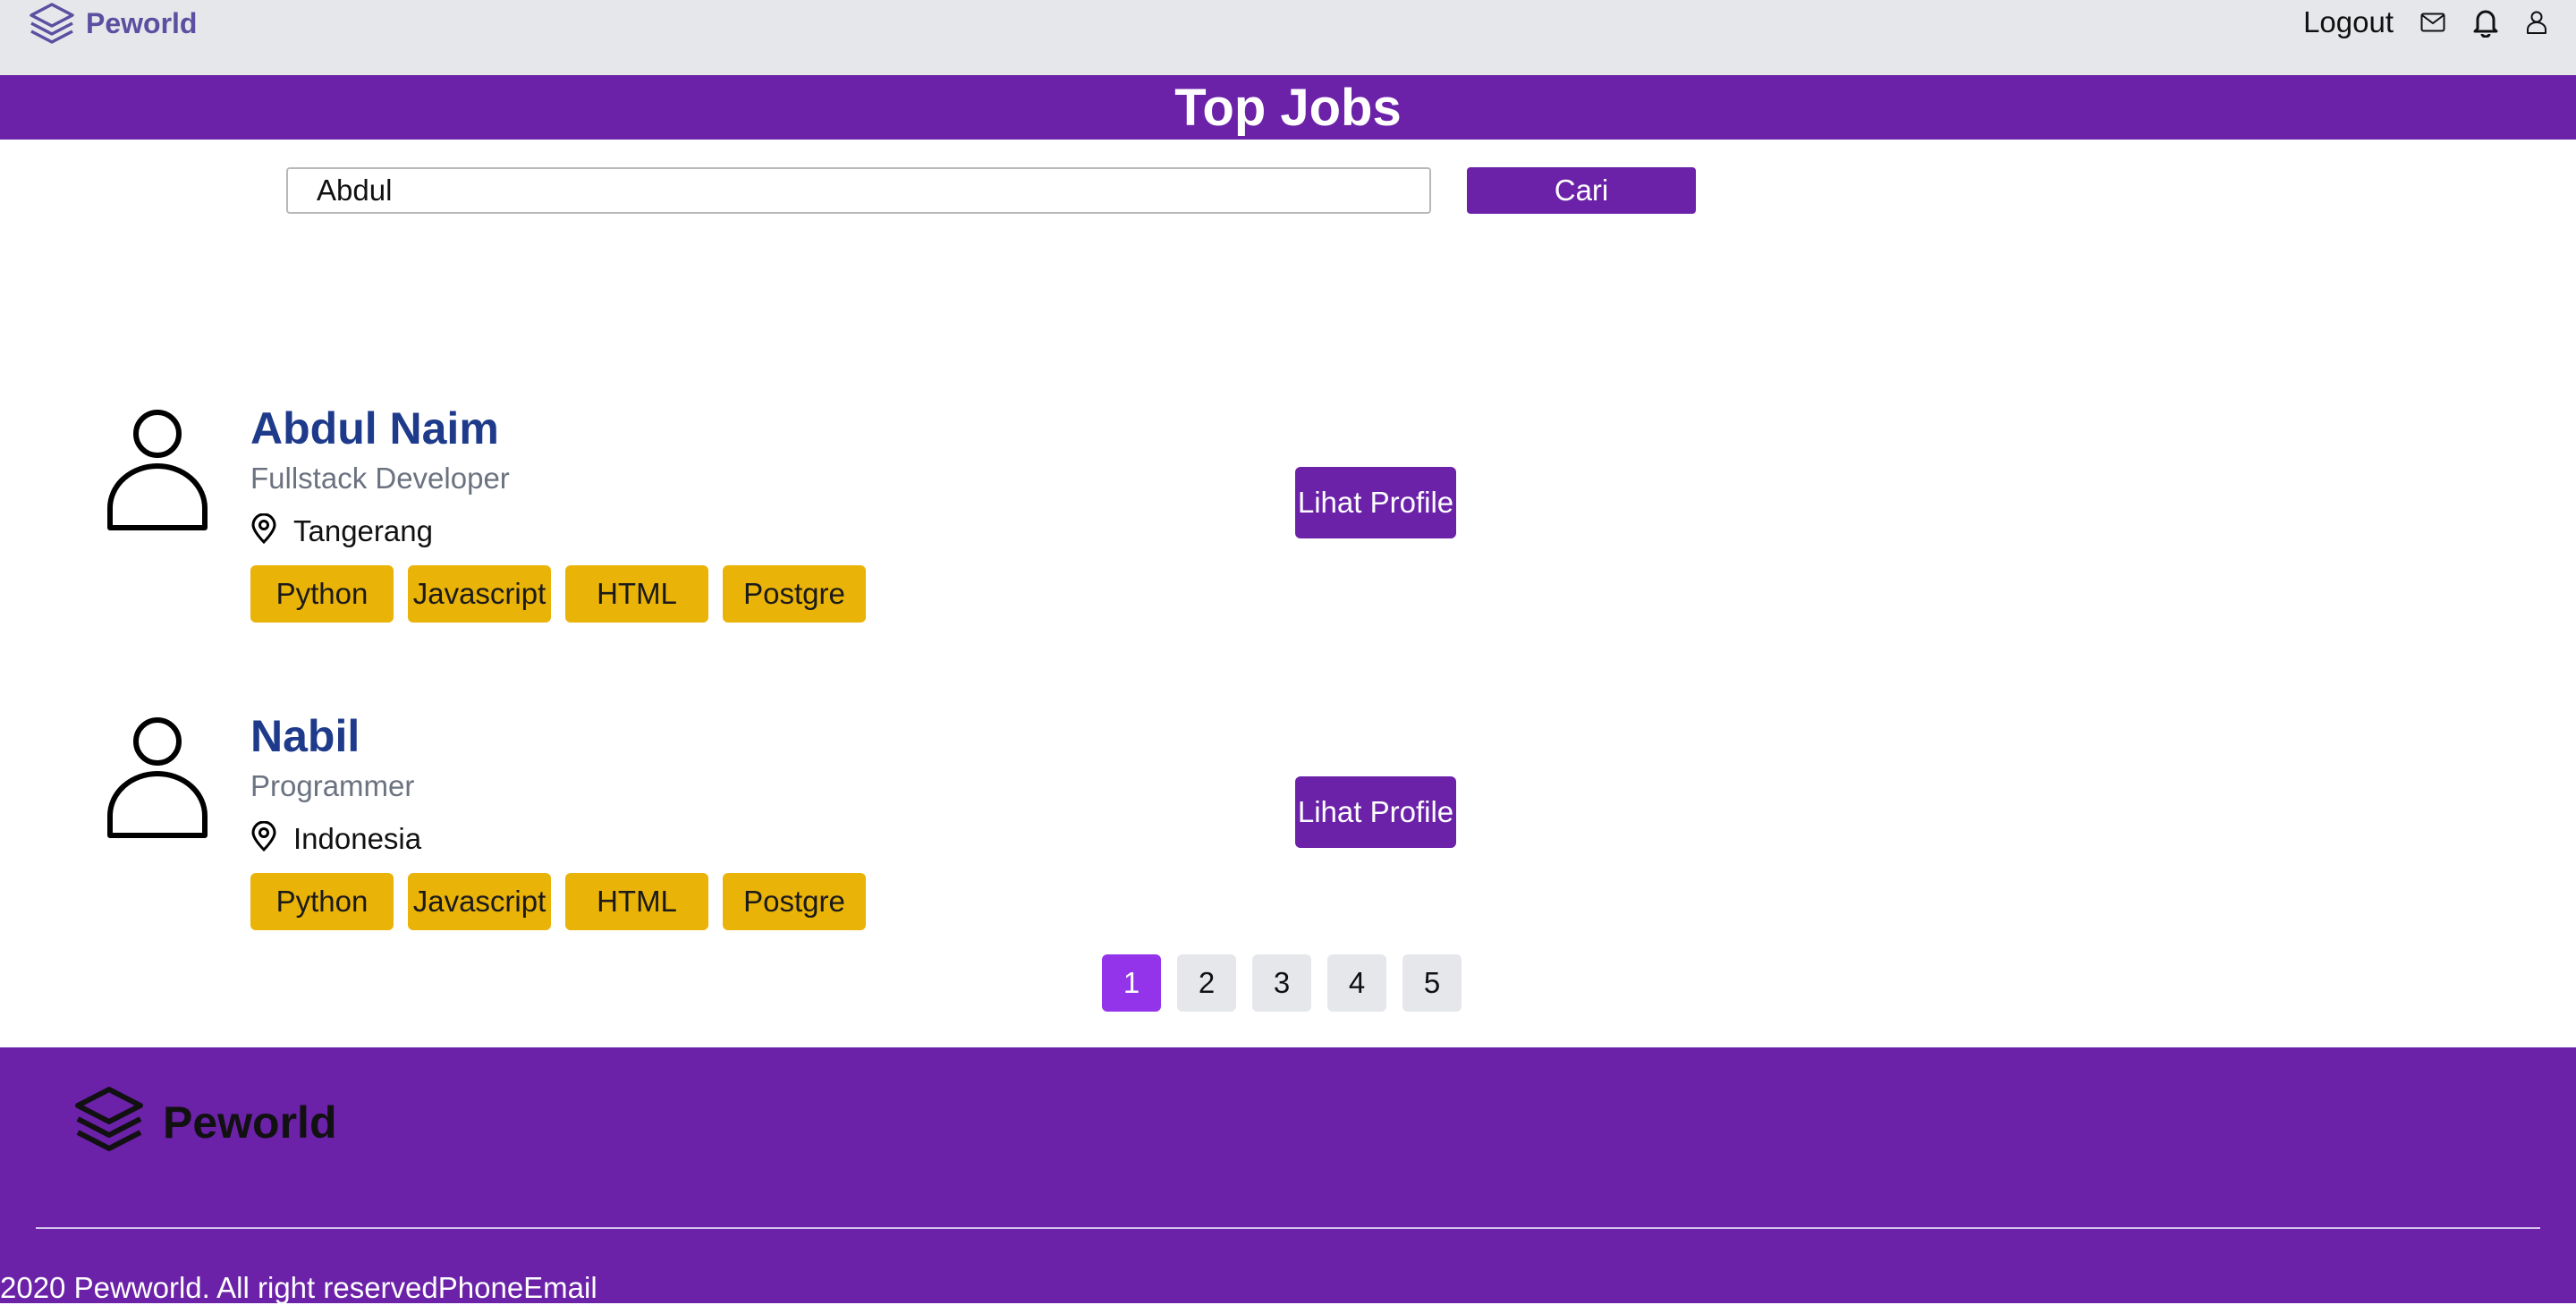 The height and width of the screenshot is (1305, 2576). What do you see at coordinates (1581, 190) in the screenshot?
I see `search-button: Cari` at bounding box center [1581, 190].